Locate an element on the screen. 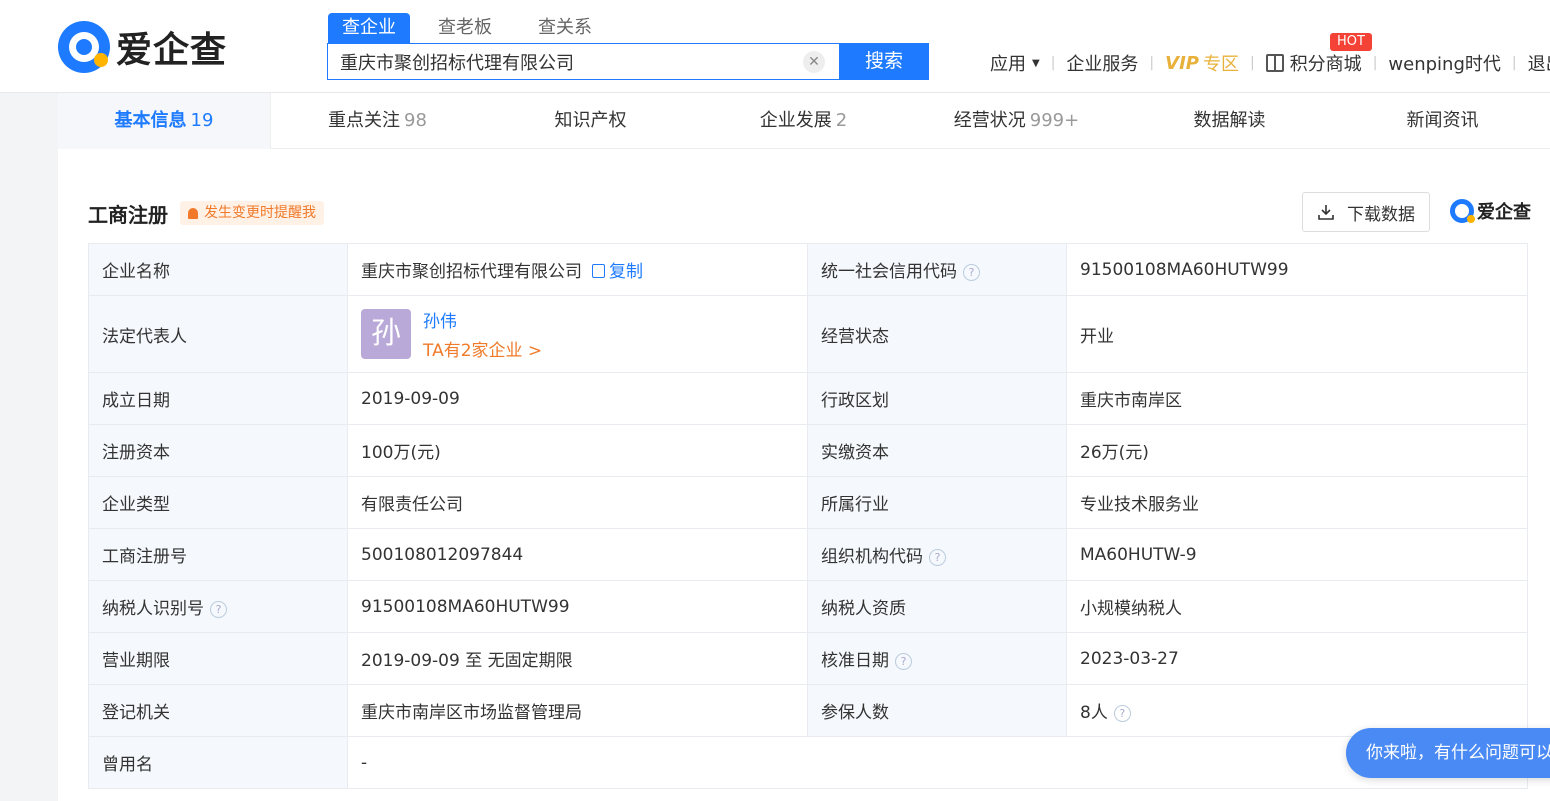 The image size is (1550, 801). approve-value: 2023-03-27 is located at coordinates (1297, 658).